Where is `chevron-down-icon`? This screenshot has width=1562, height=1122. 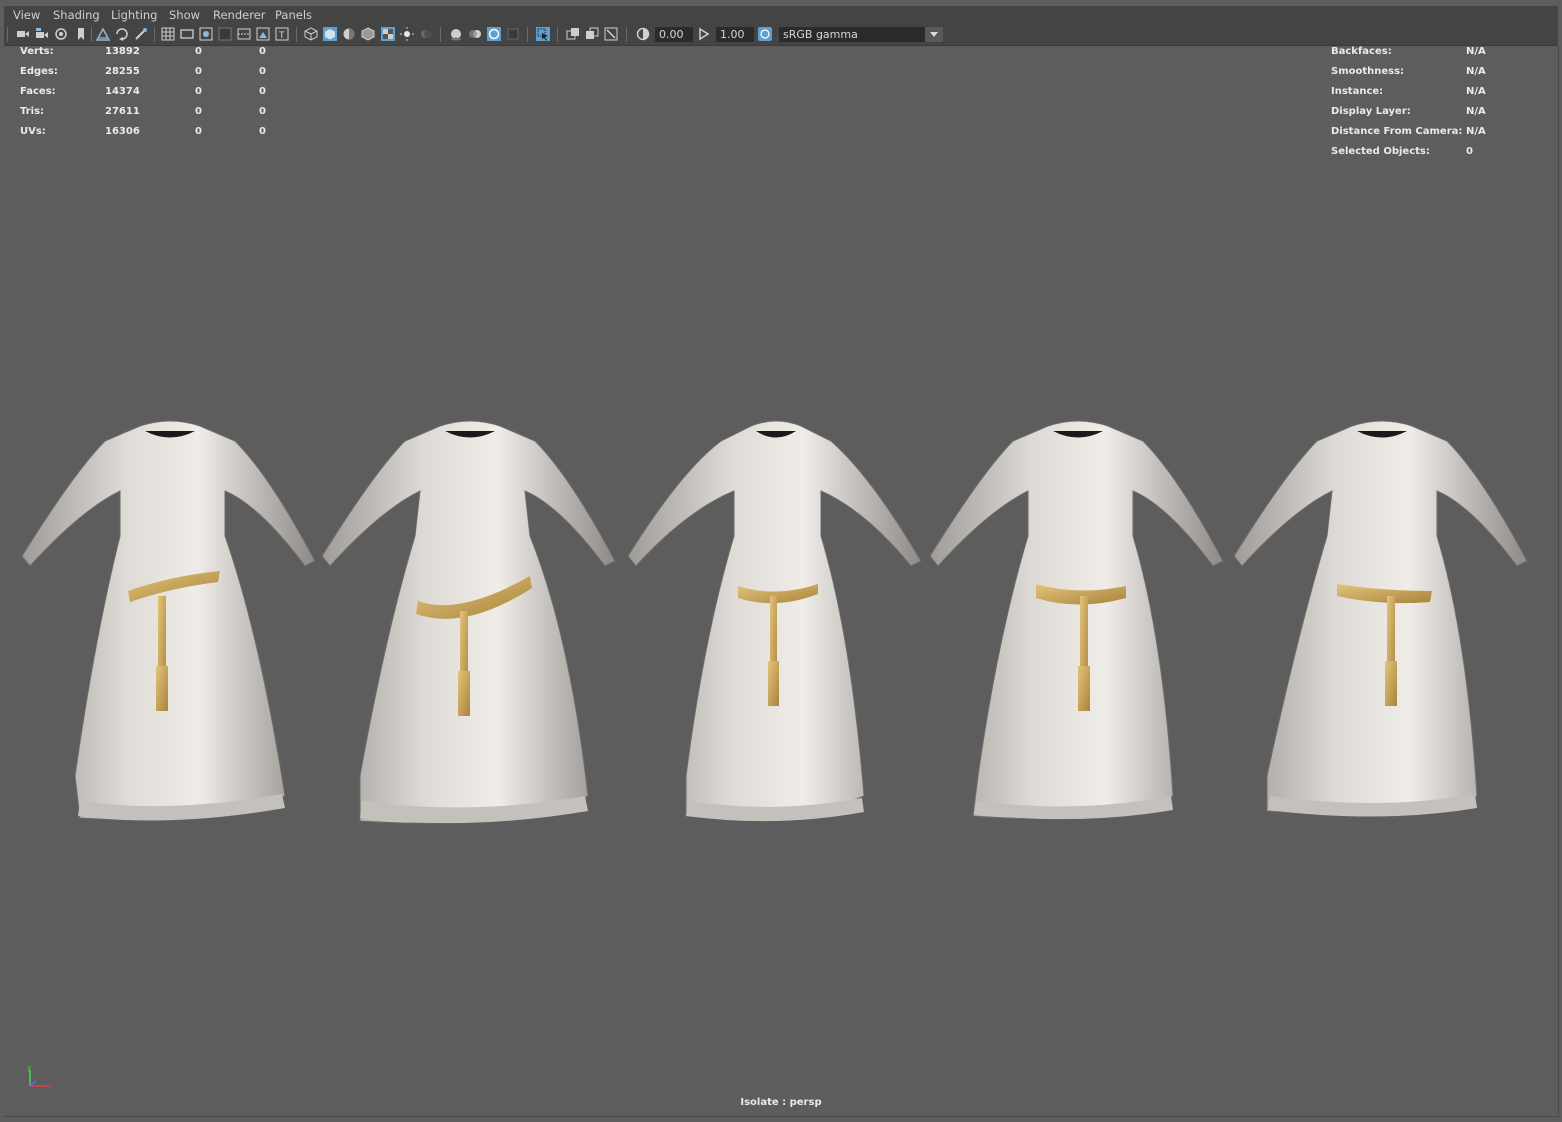
chevron-down-icon is located at coordinates (934, 34).